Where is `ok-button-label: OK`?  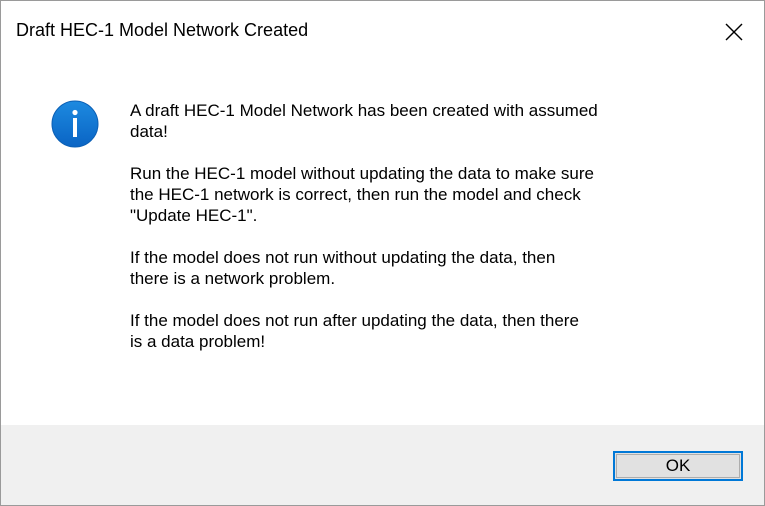 ok-button-label: OK is located at coordinates (678, 465).